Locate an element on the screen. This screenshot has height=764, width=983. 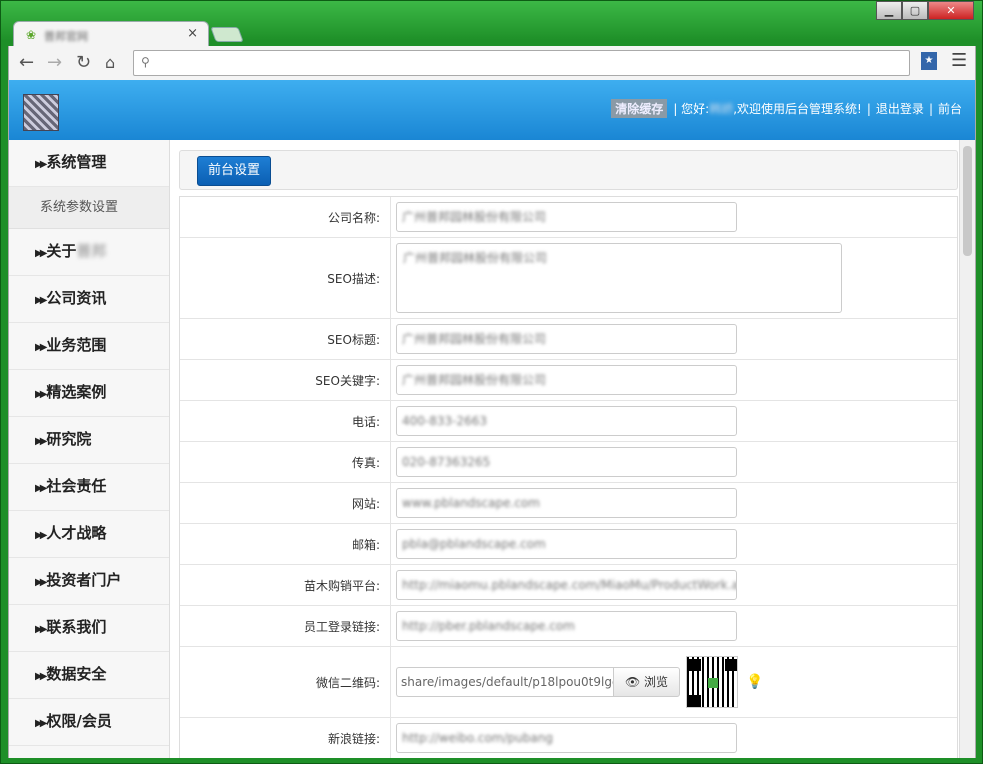
sidebar-item-cases: ▶▶ 精选案例 is located at coordinates (89, 393).